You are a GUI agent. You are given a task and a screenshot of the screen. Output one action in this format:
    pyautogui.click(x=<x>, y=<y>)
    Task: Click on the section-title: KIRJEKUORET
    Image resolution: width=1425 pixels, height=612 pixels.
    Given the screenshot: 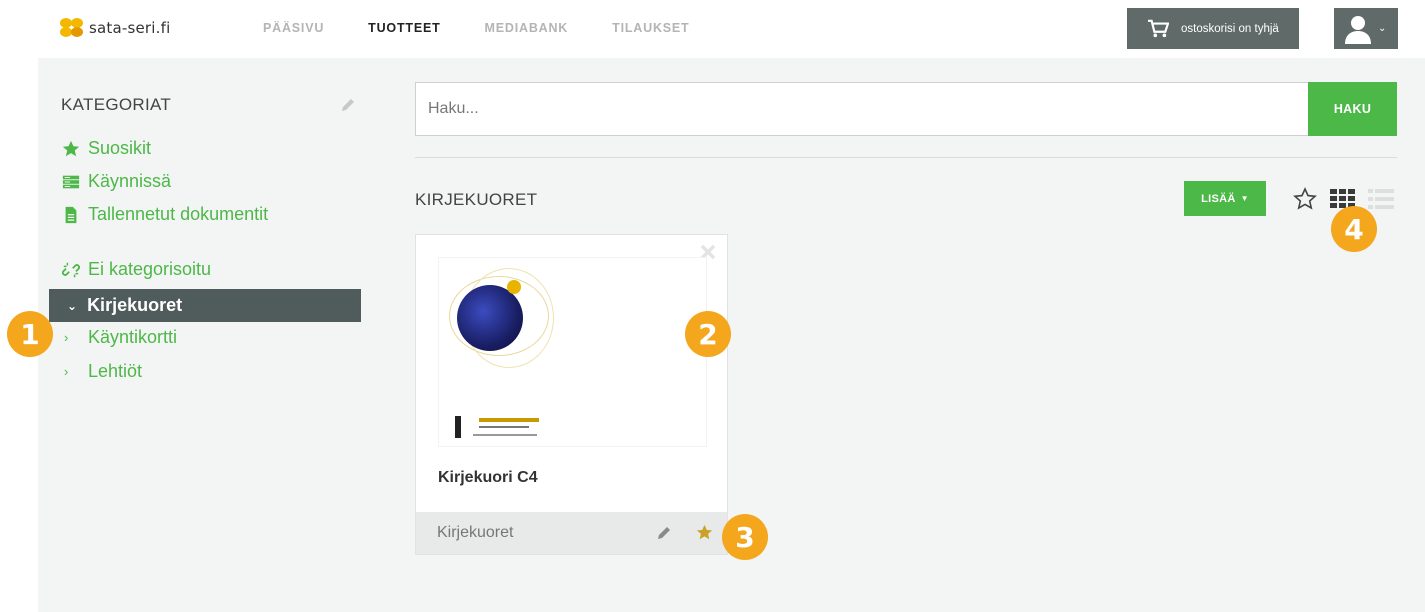 What is the action you would take?
    pyautogui.click(x=476, y=199)
    